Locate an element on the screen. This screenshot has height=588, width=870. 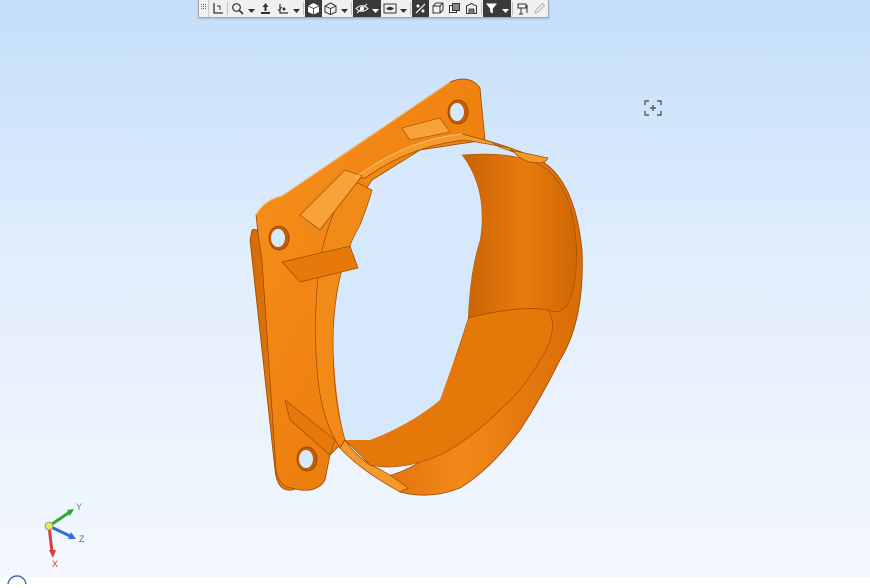
orientation-triad: Y Z X is located at coordinates (64, 535).